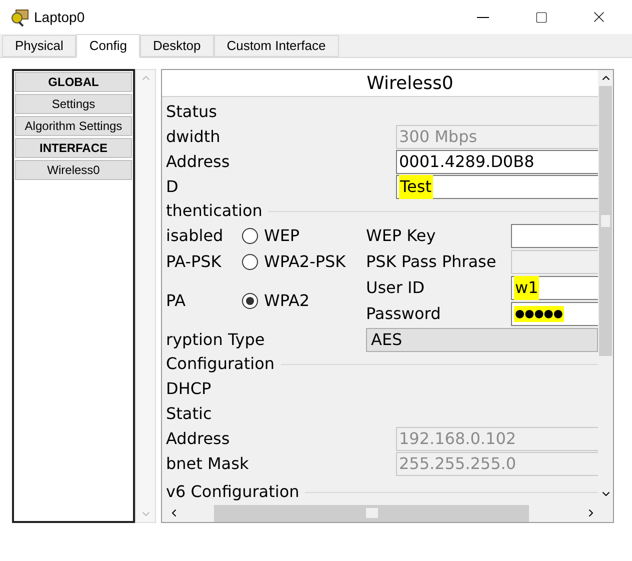  What do you see at coordinates (527, 288) in the screenshot?
I see `field-value: w1` at bounding box center [527, 288].